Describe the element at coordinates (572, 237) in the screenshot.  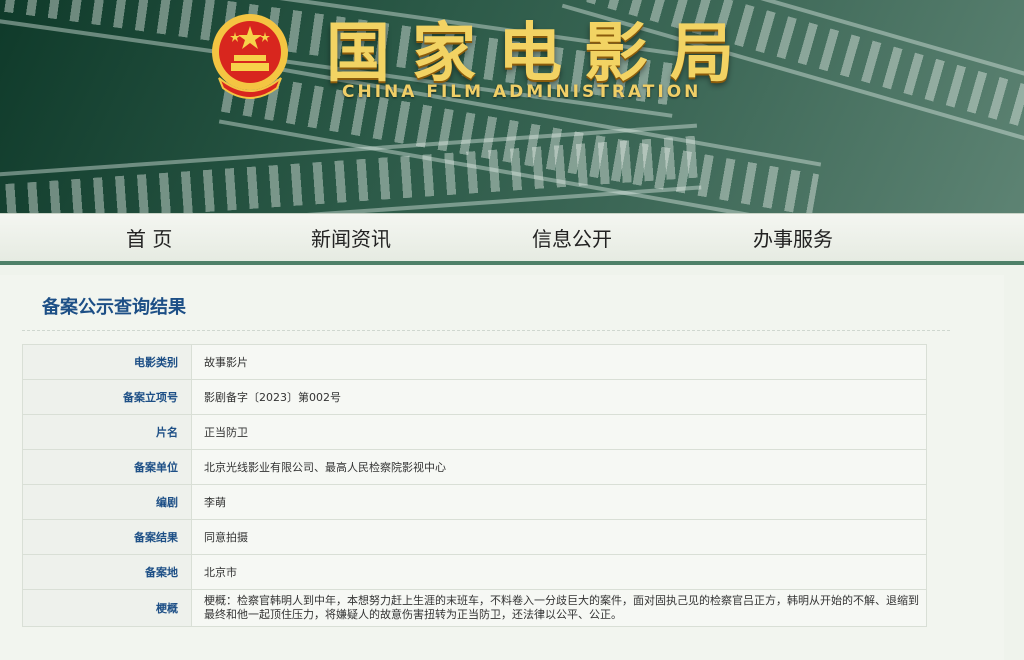
I see `nav-item-info-disclosure: 信息公开` at that location.